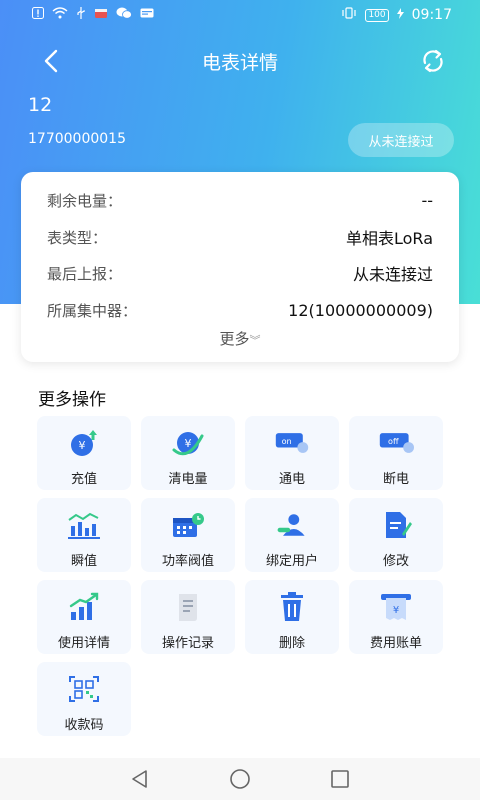  I want to click on info-label: 表类型：, so click(77, 237).